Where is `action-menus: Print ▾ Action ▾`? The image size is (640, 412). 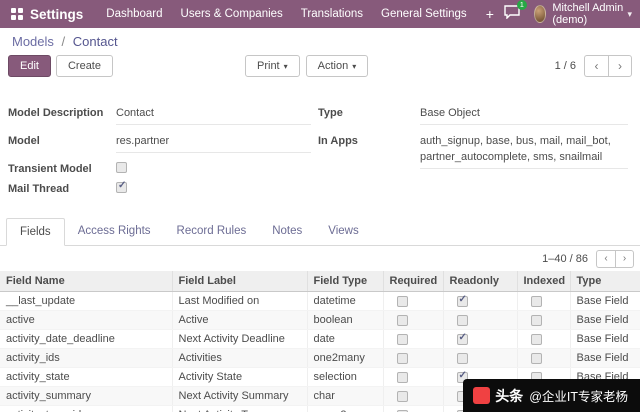
action-menus: Print ▾ Action ▾ is located at coordinates (309, 66).